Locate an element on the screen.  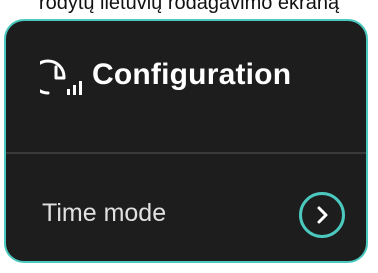
chevron-right-button is located at coordinates (322, 215).